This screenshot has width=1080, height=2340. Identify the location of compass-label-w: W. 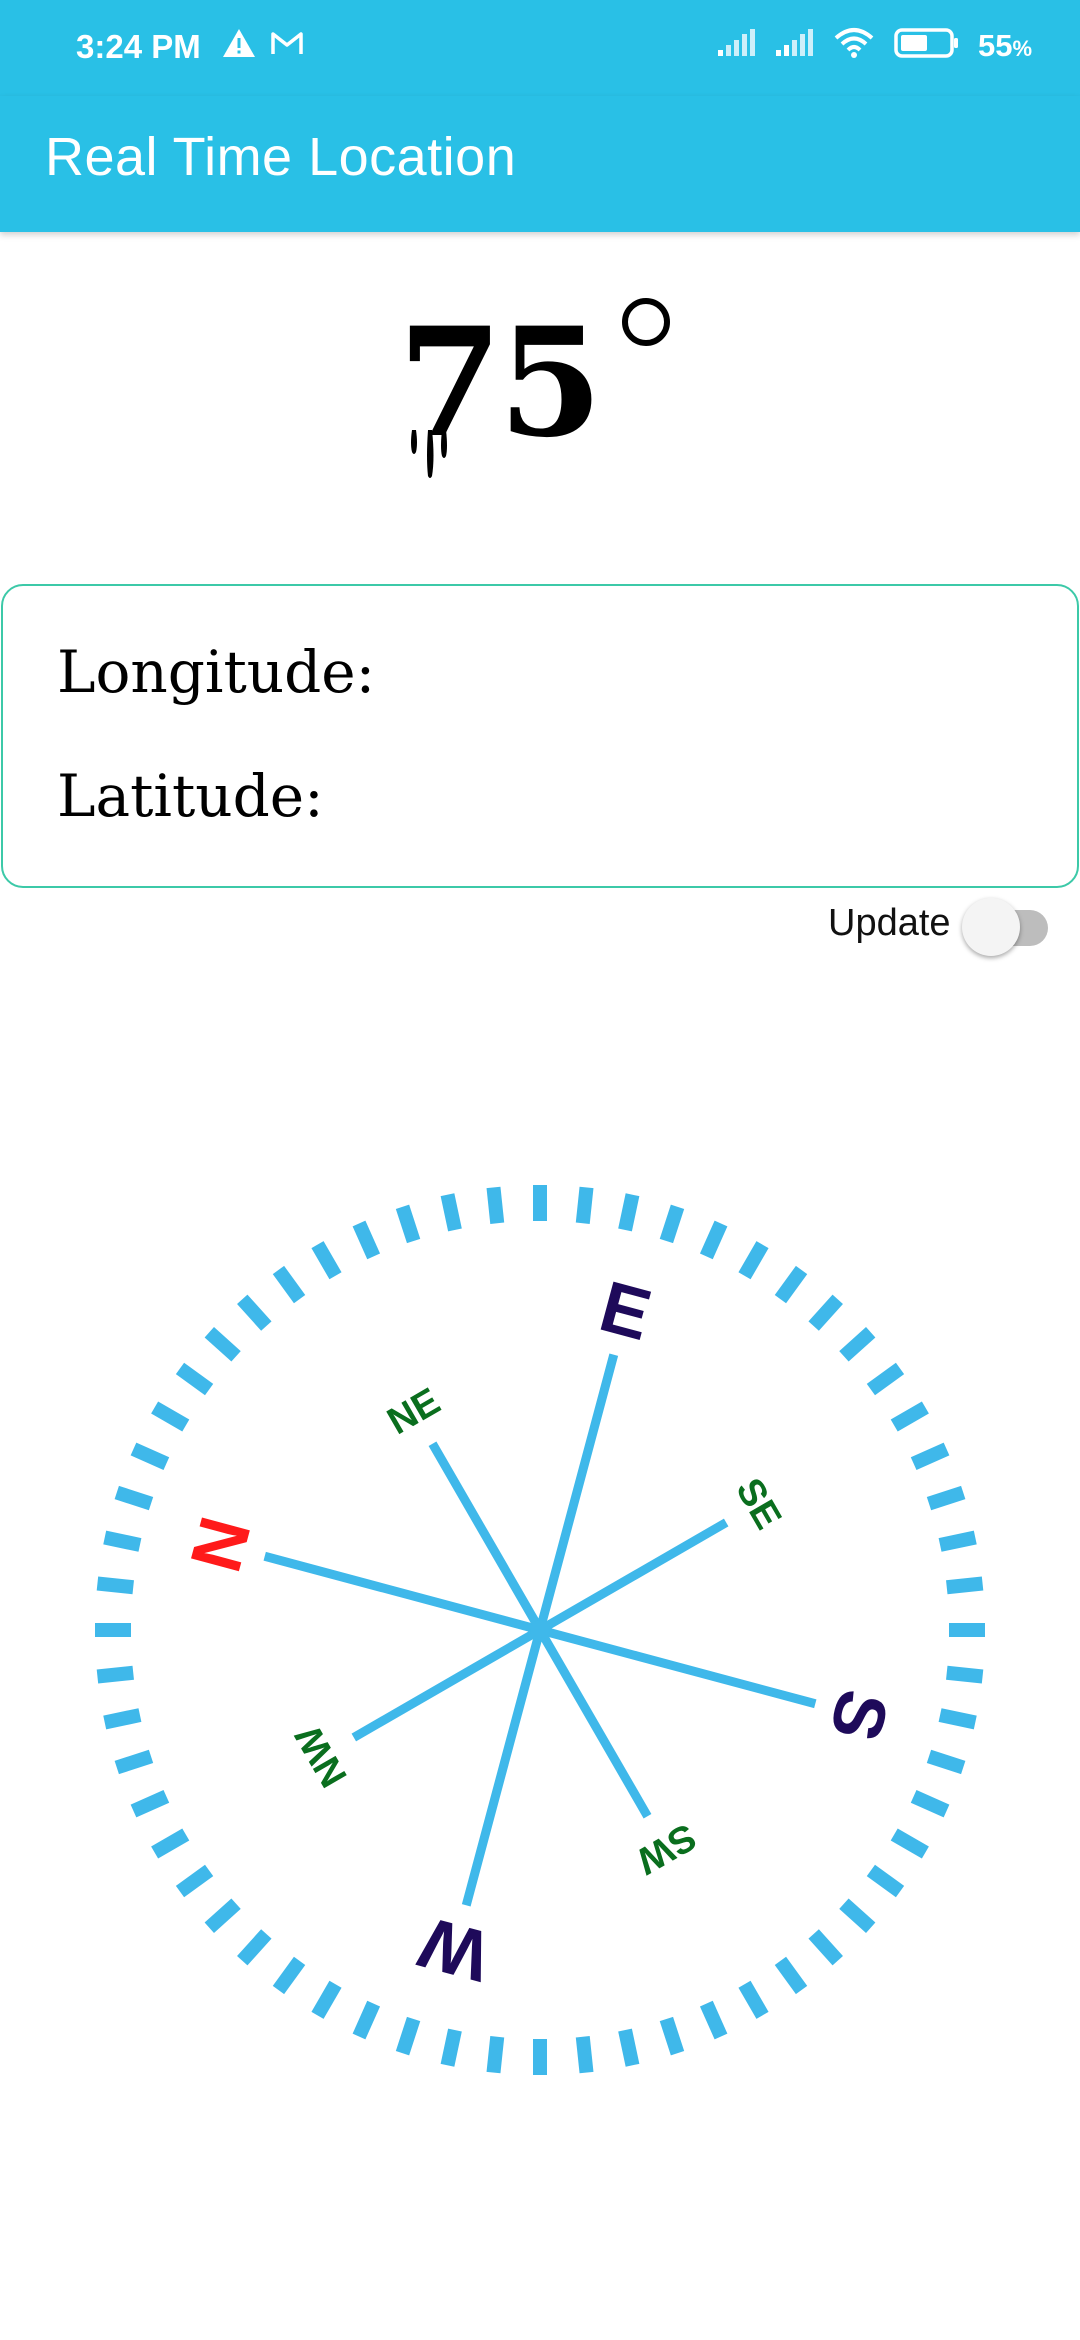
(454, 1948).